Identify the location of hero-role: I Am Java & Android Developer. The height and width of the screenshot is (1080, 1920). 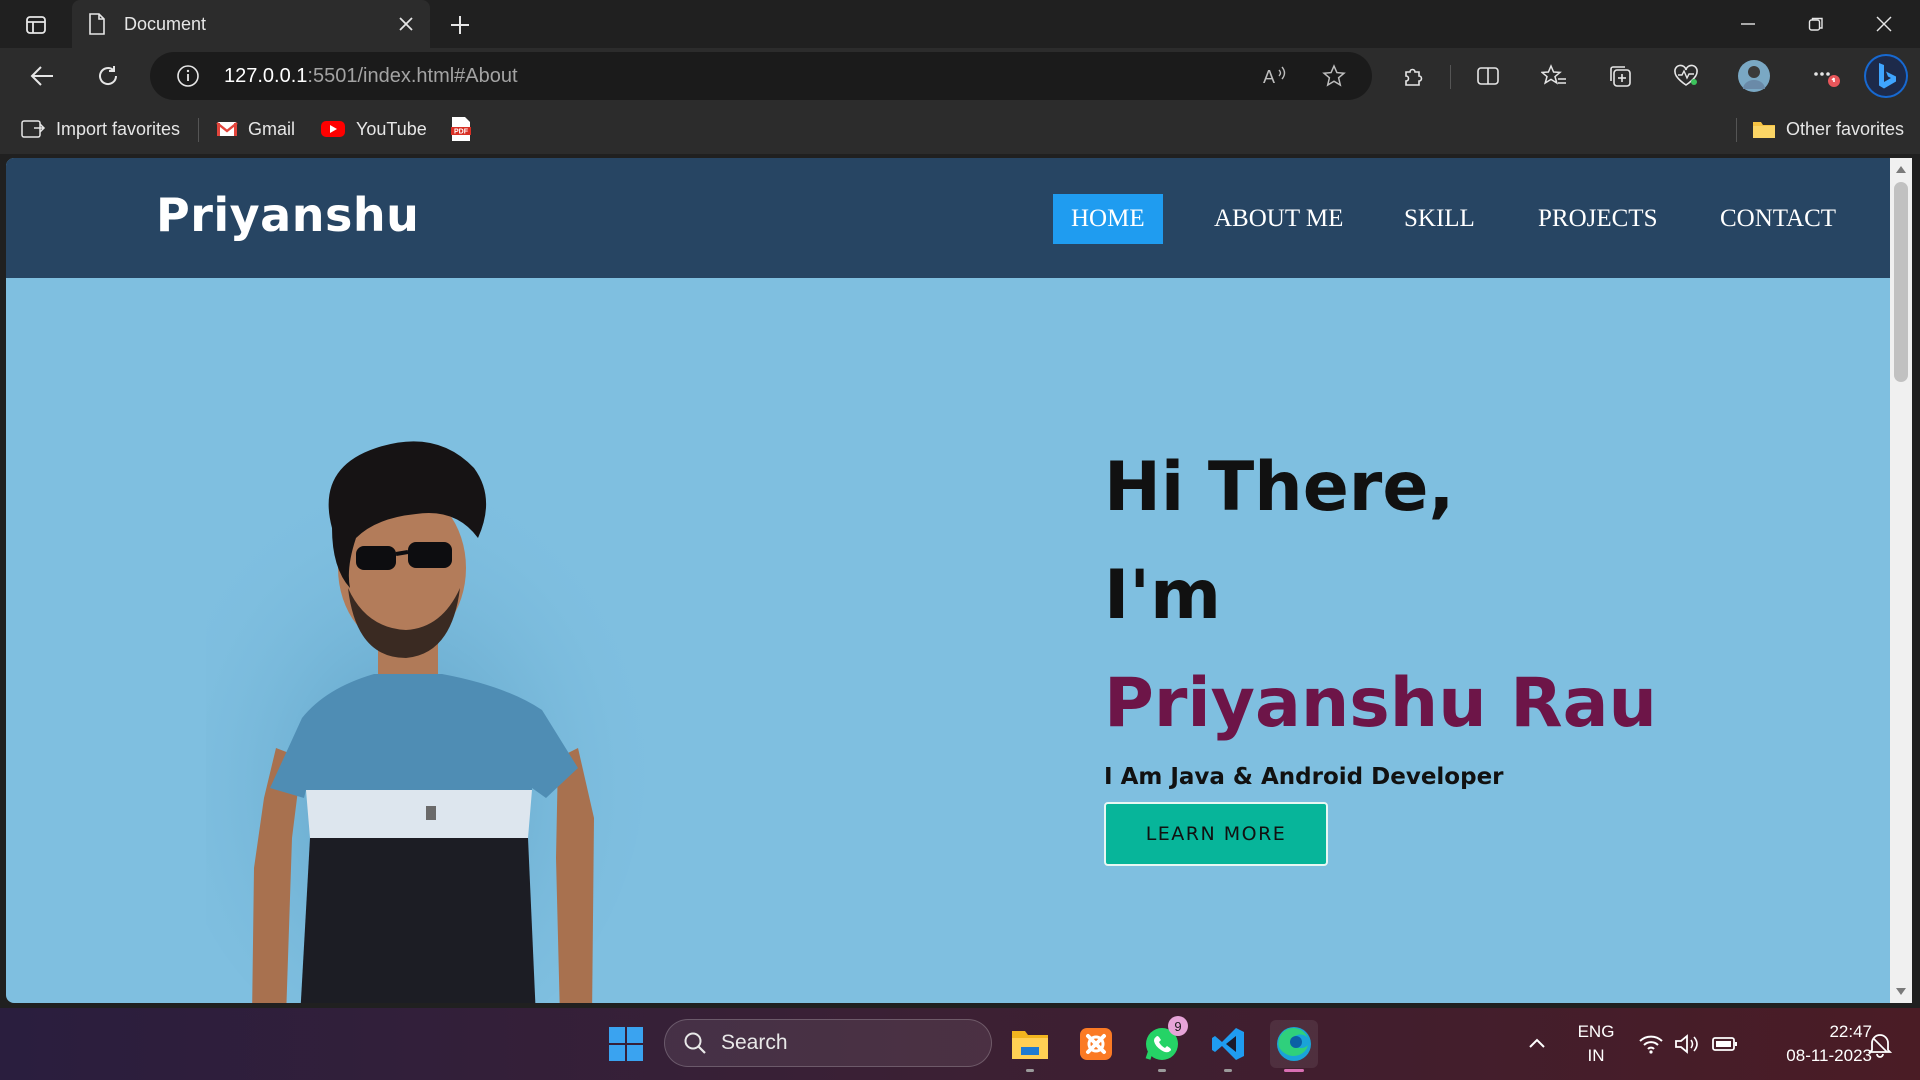
(1304, 777).